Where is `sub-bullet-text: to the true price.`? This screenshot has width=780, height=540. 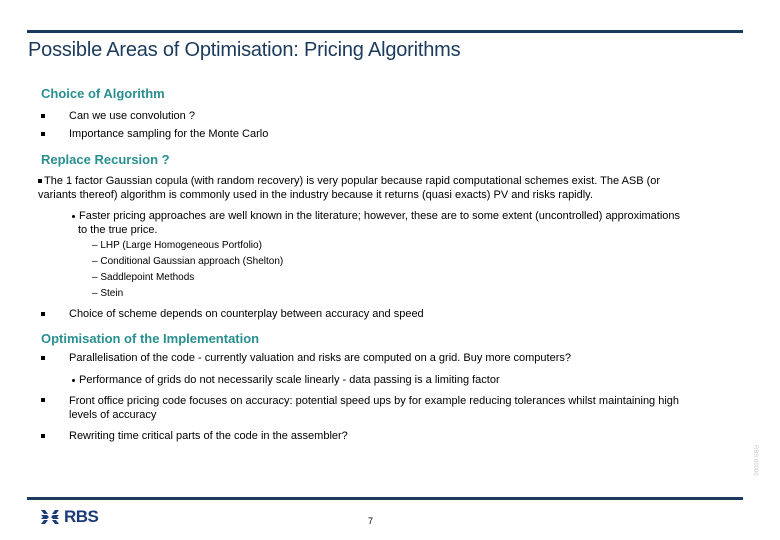
sub-bullet-text: to the true price. is located at coordinates (118, 230).